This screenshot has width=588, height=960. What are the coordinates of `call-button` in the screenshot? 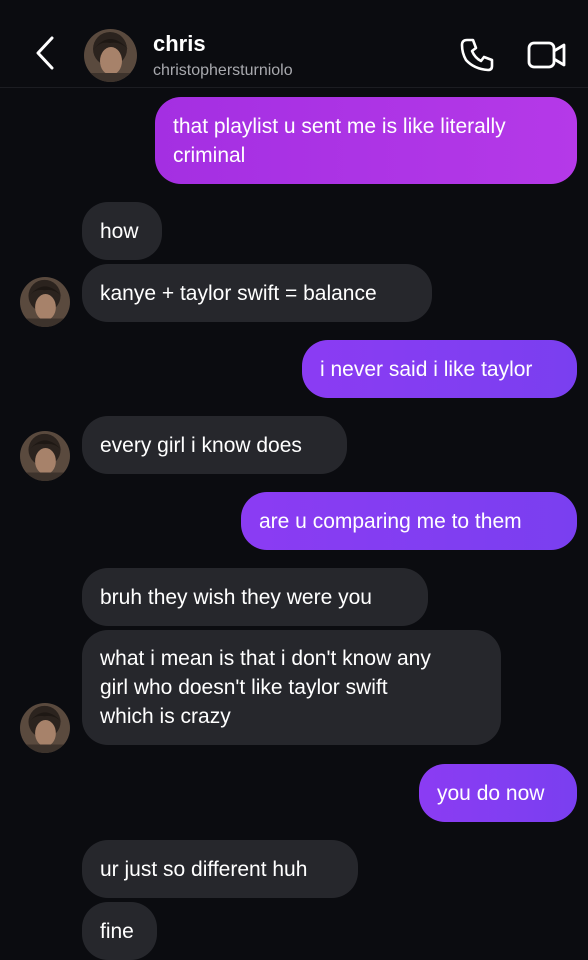 It's located at (477, 55).